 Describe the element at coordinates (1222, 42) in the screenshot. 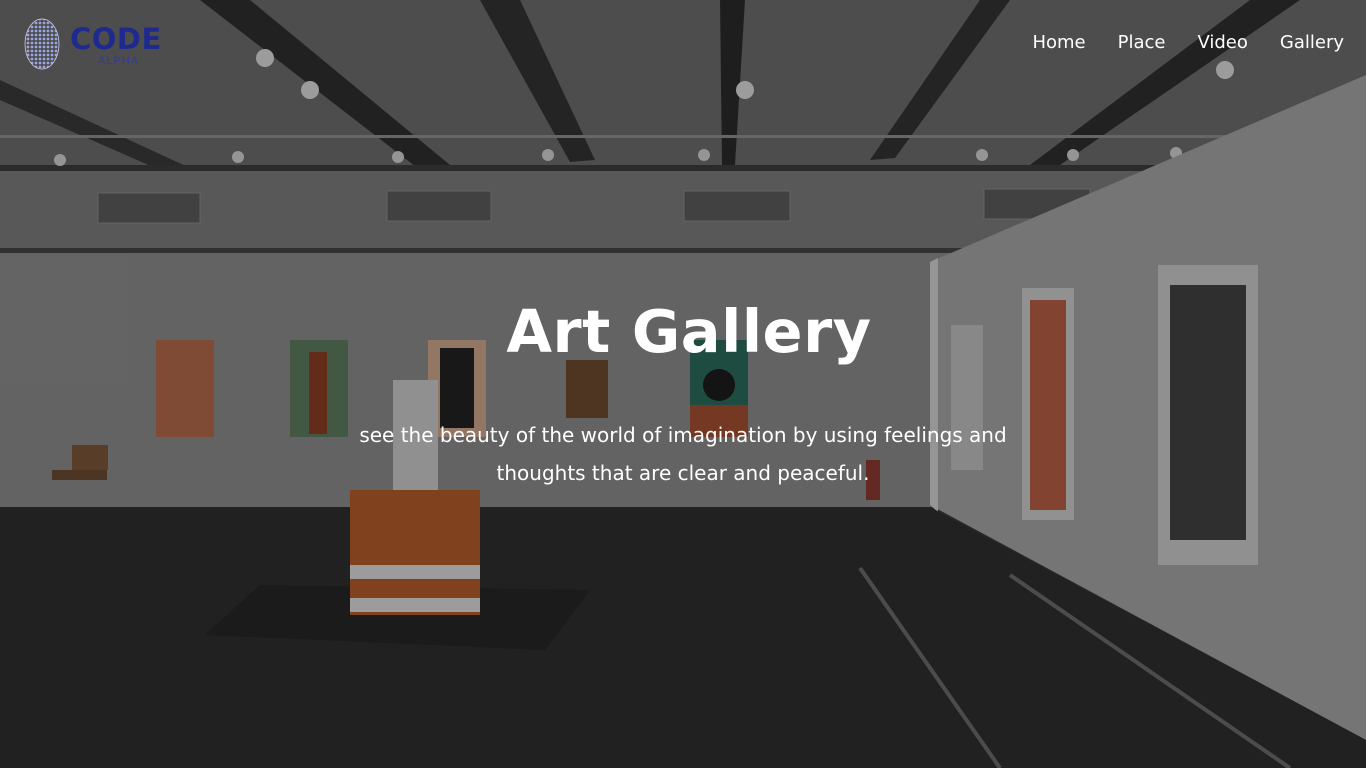

I see `nav-link-video: Video` at that location.